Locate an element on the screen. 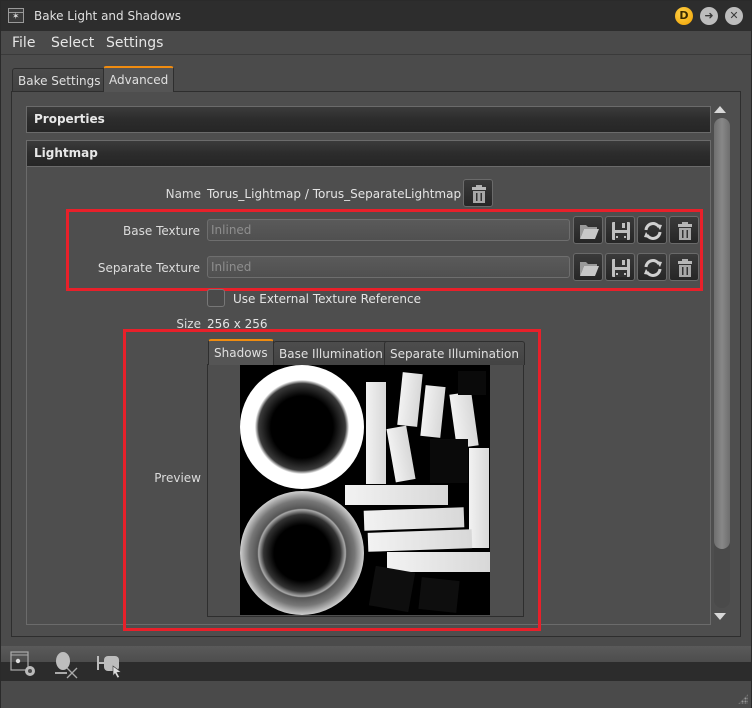 This screenshot has width=752, height=708. delete-lightmap-button is located at coordinates (478, 193).